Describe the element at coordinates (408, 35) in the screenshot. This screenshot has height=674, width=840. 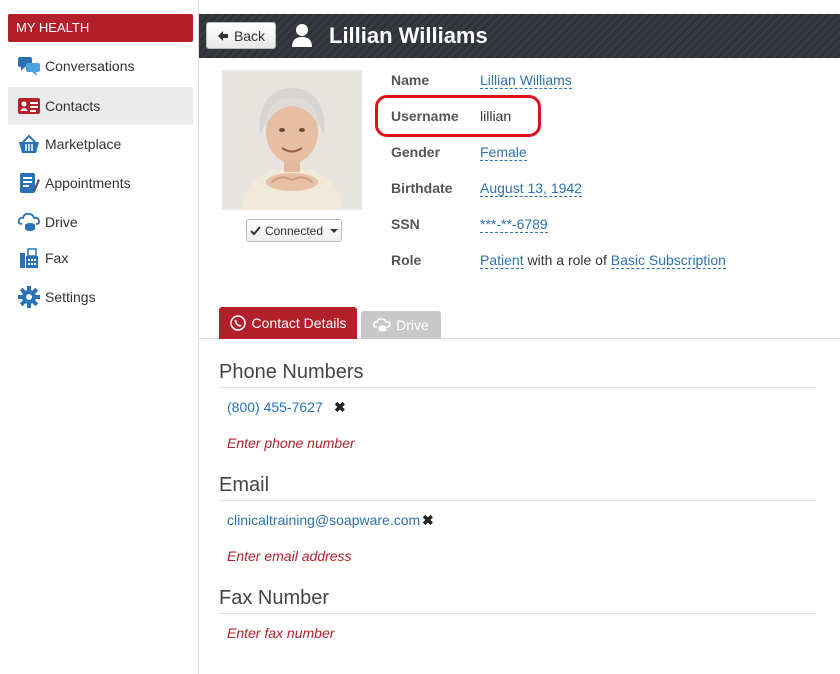
I see `page-title: Lillian Williams` at that location.